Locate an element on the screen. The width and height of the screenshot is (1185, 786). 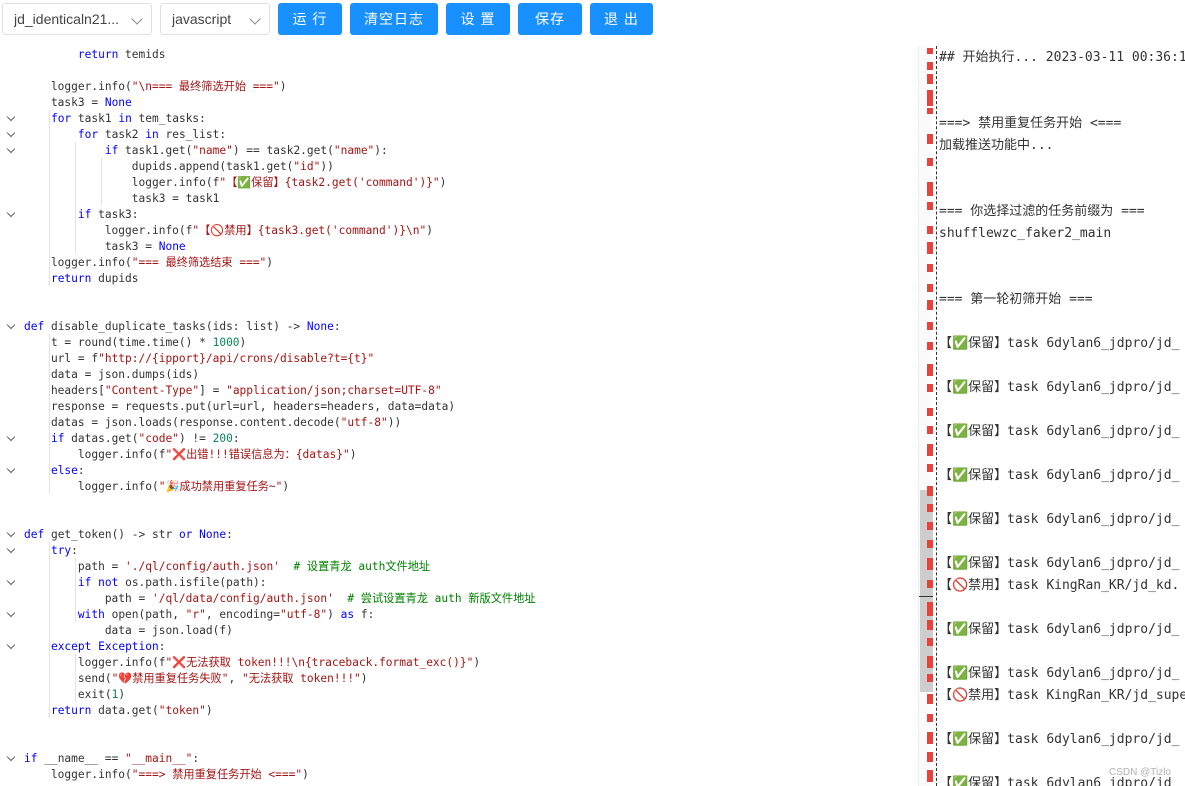
watermark: CSDN @Tizlo is located at coordinates (1139, 772).